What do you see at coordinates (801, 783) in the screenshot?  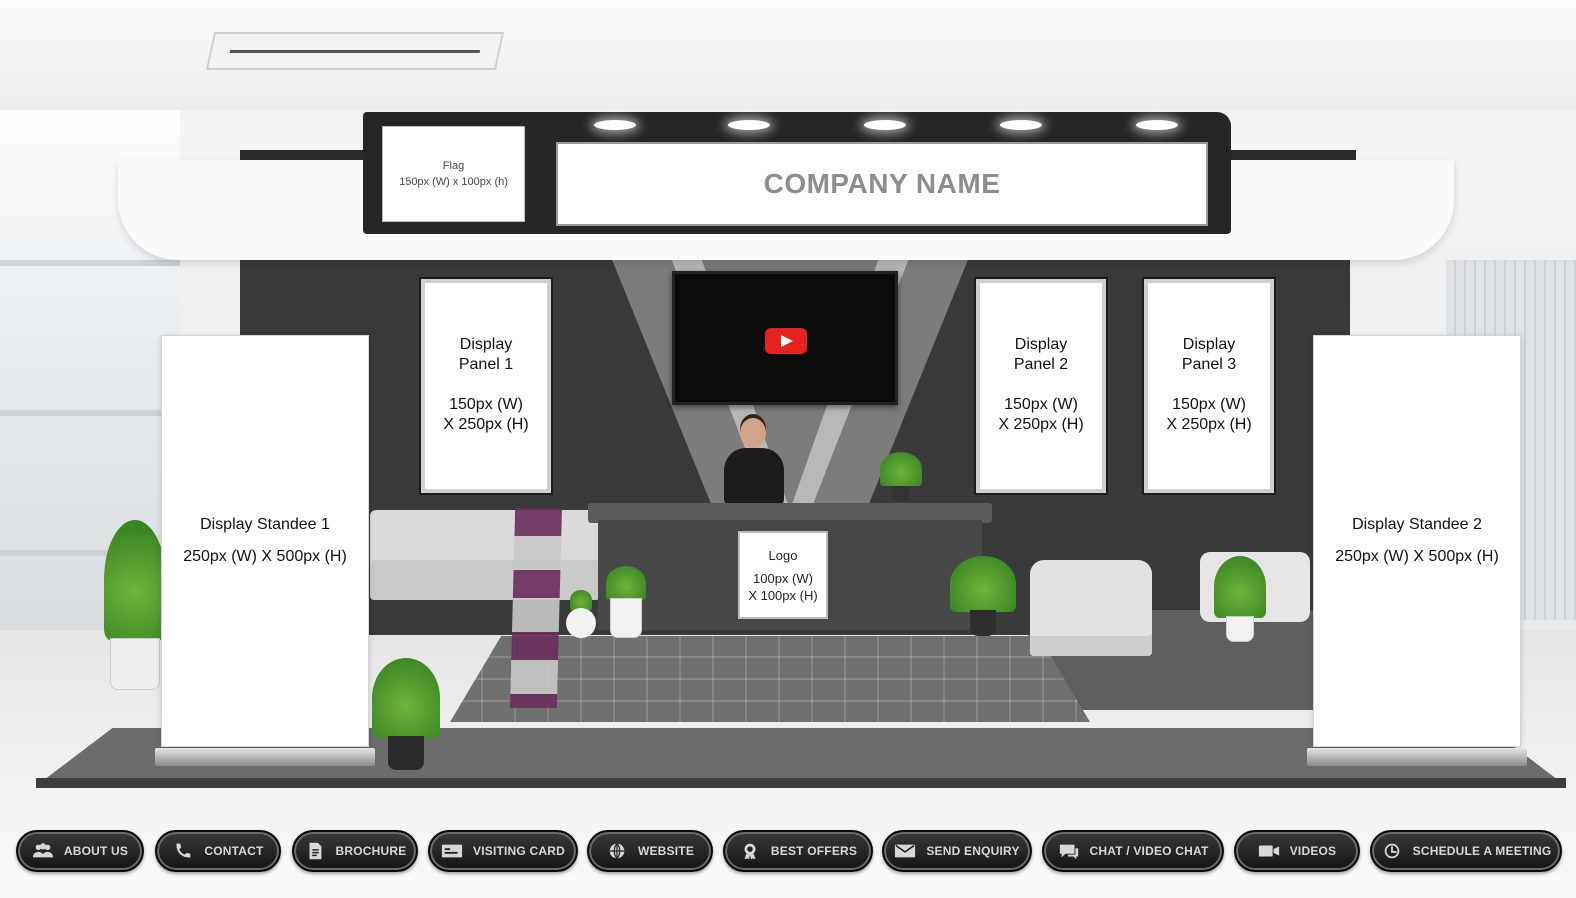 I see `booth-platform-edge` at bounding box center [801, 783].